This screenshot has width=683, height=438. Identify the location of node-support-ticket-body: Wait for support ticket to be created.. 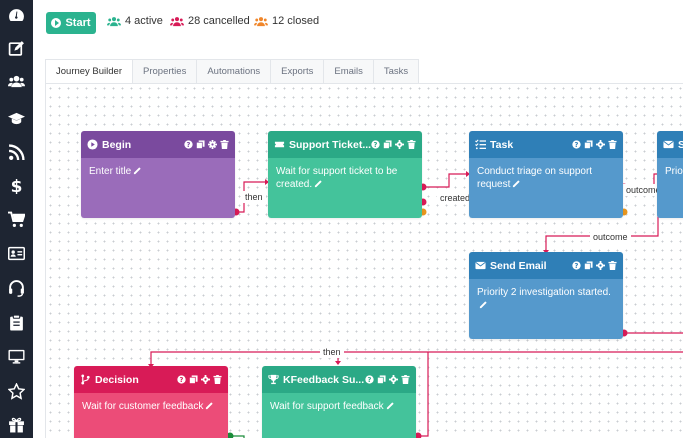
(337, 178).